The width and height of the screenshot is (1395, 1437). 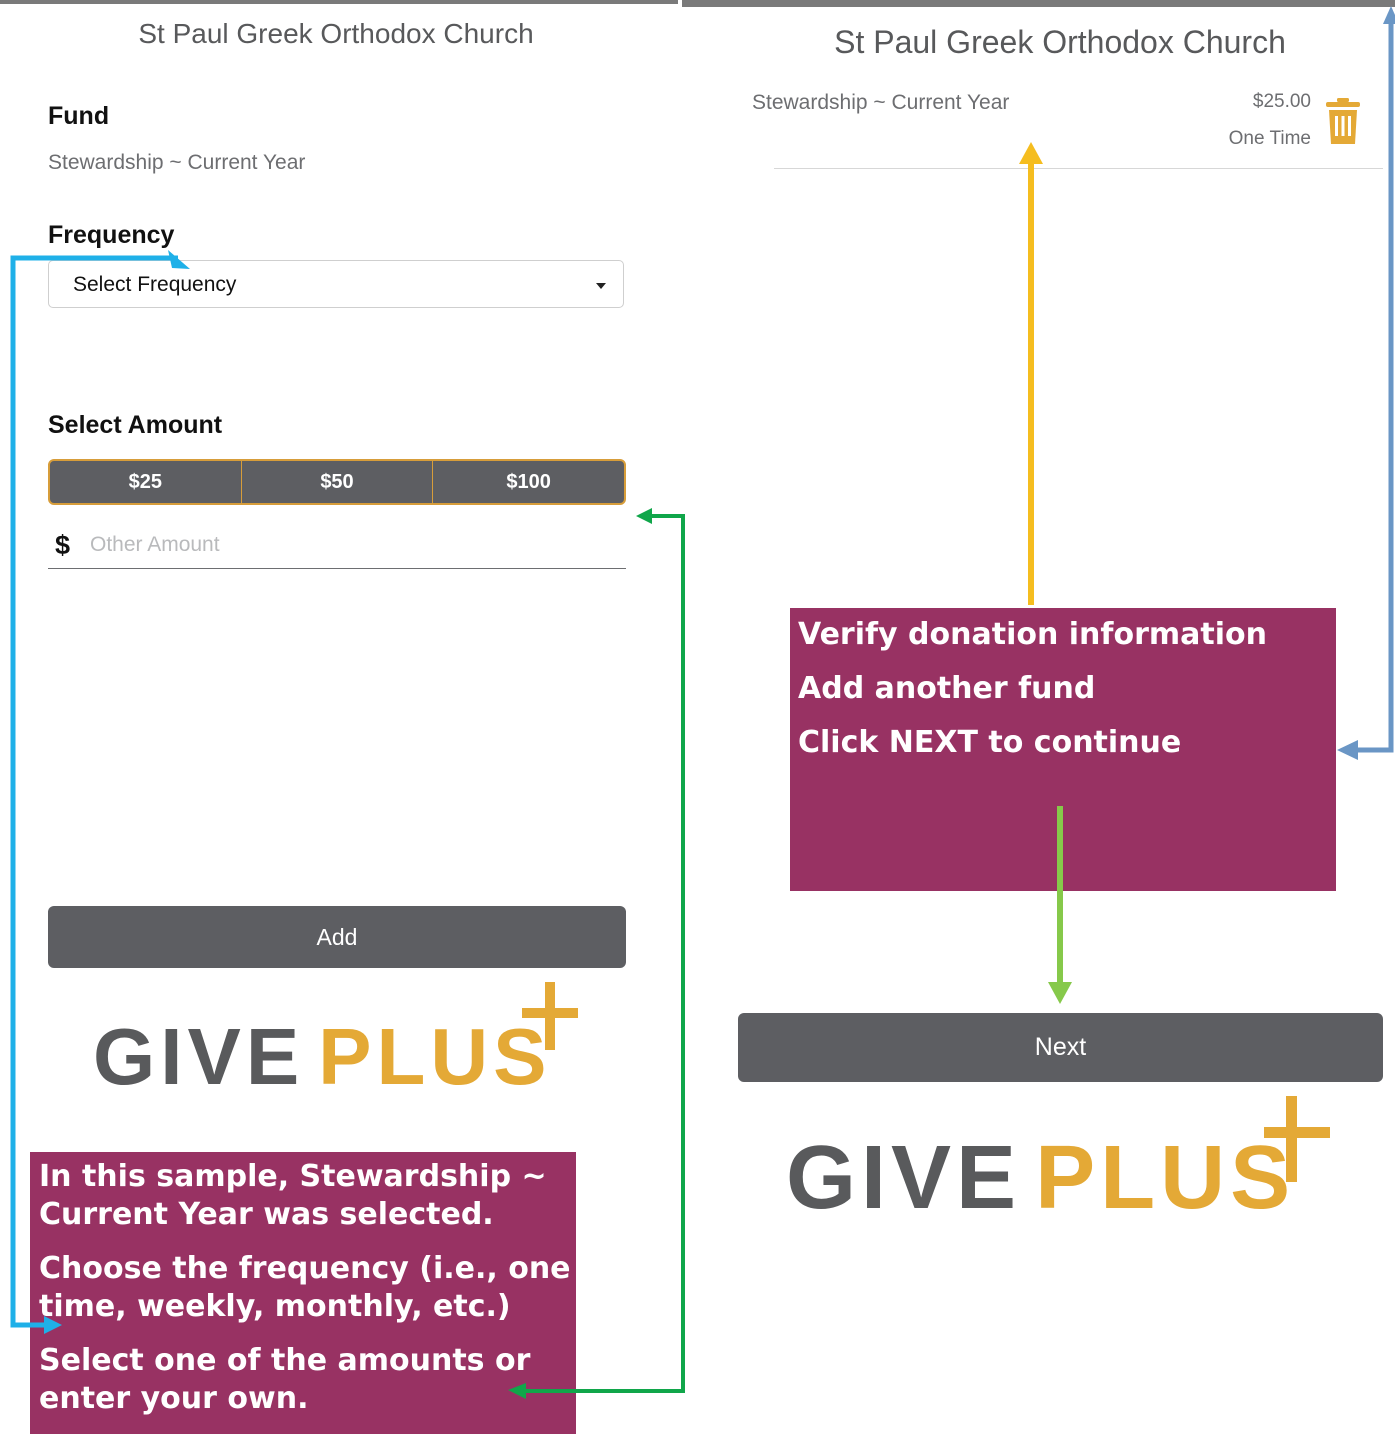 What do you see at coordinates (644, 516) in the screenshot?
I see `green-arrowhead-top` at bounding box center [644, 516].